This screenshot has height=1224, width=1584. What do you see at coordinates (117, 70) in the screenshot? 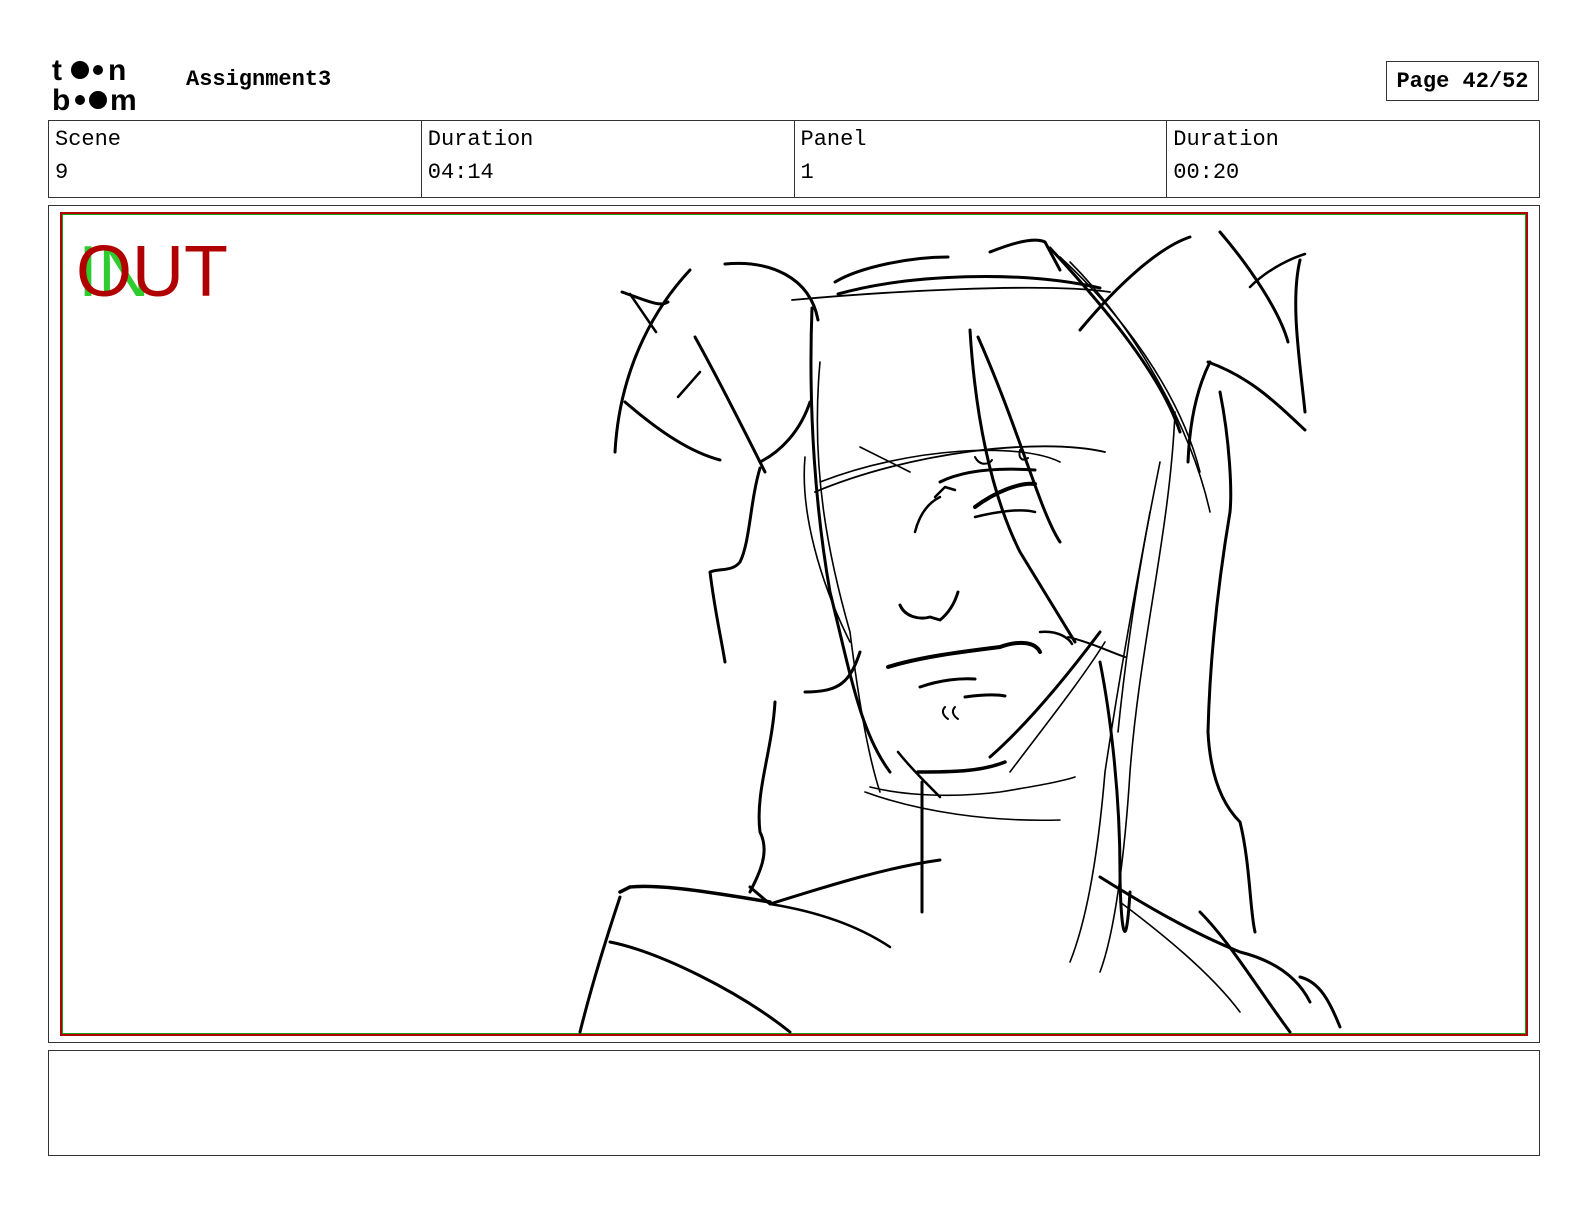
I see `logo-letter-n: n` at bounding box center [117, 70].